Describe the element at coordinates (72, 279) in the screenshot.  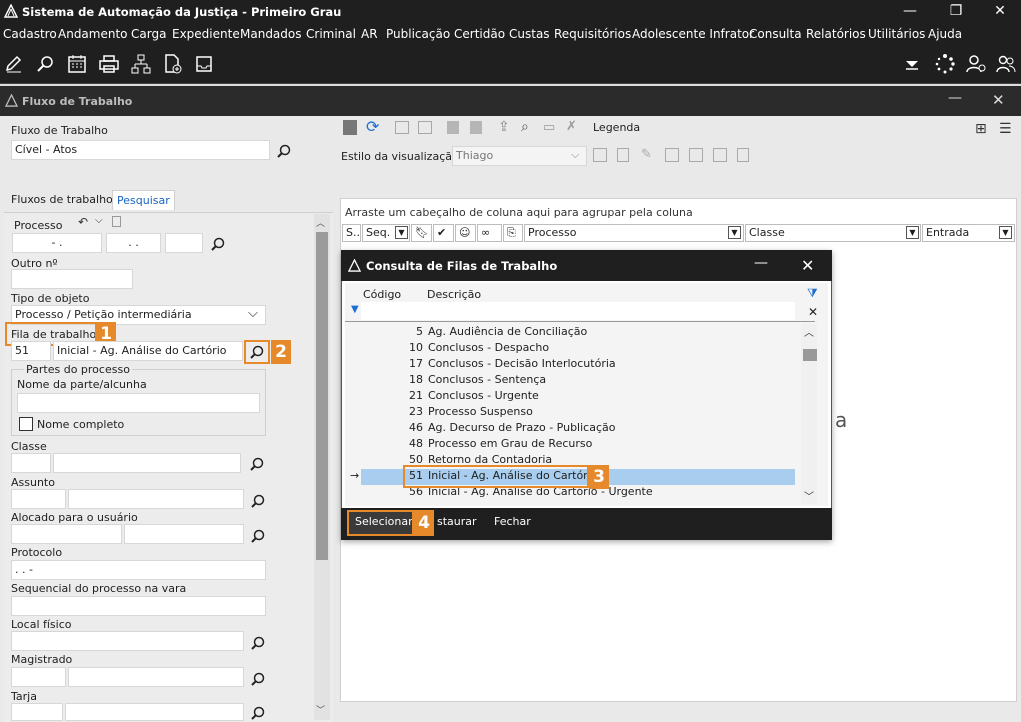
I see `outro-input` at that location.